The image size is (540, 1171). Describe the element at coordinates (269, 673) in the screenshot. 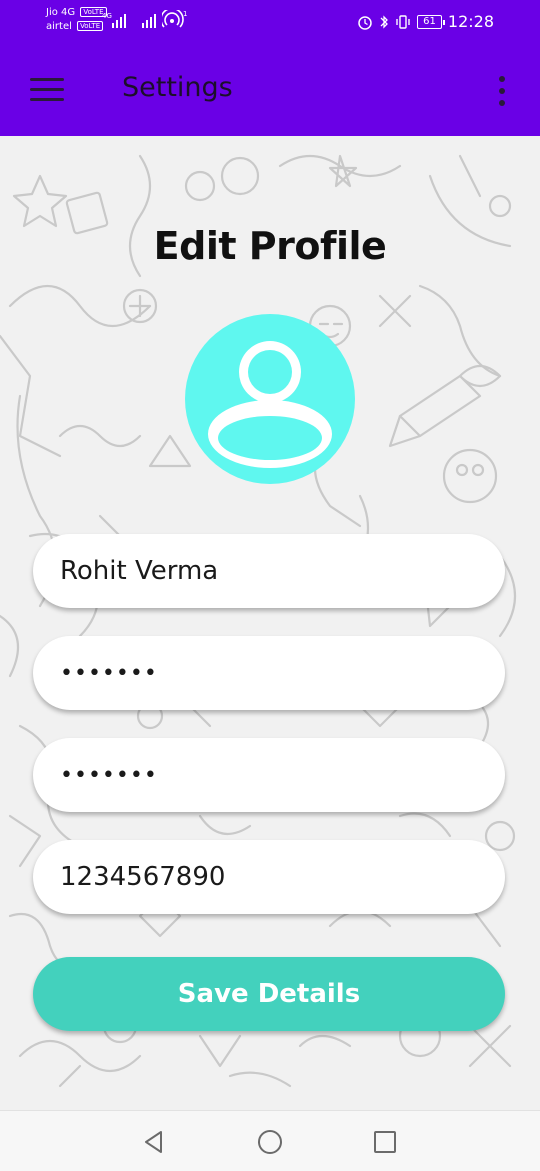

I see `password-field: •••••••` at that location.